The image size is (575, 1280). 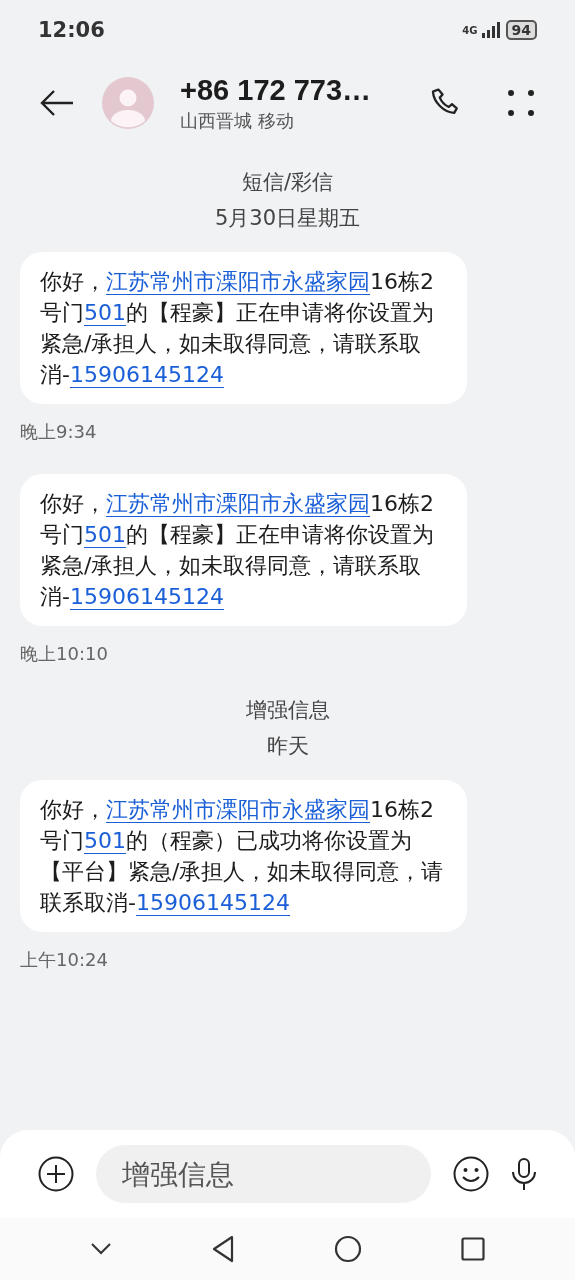 What do you see at coordinates (471, 1174) in the screenshot?
I see `emoji-icon` at bounding box center [471, 1174].